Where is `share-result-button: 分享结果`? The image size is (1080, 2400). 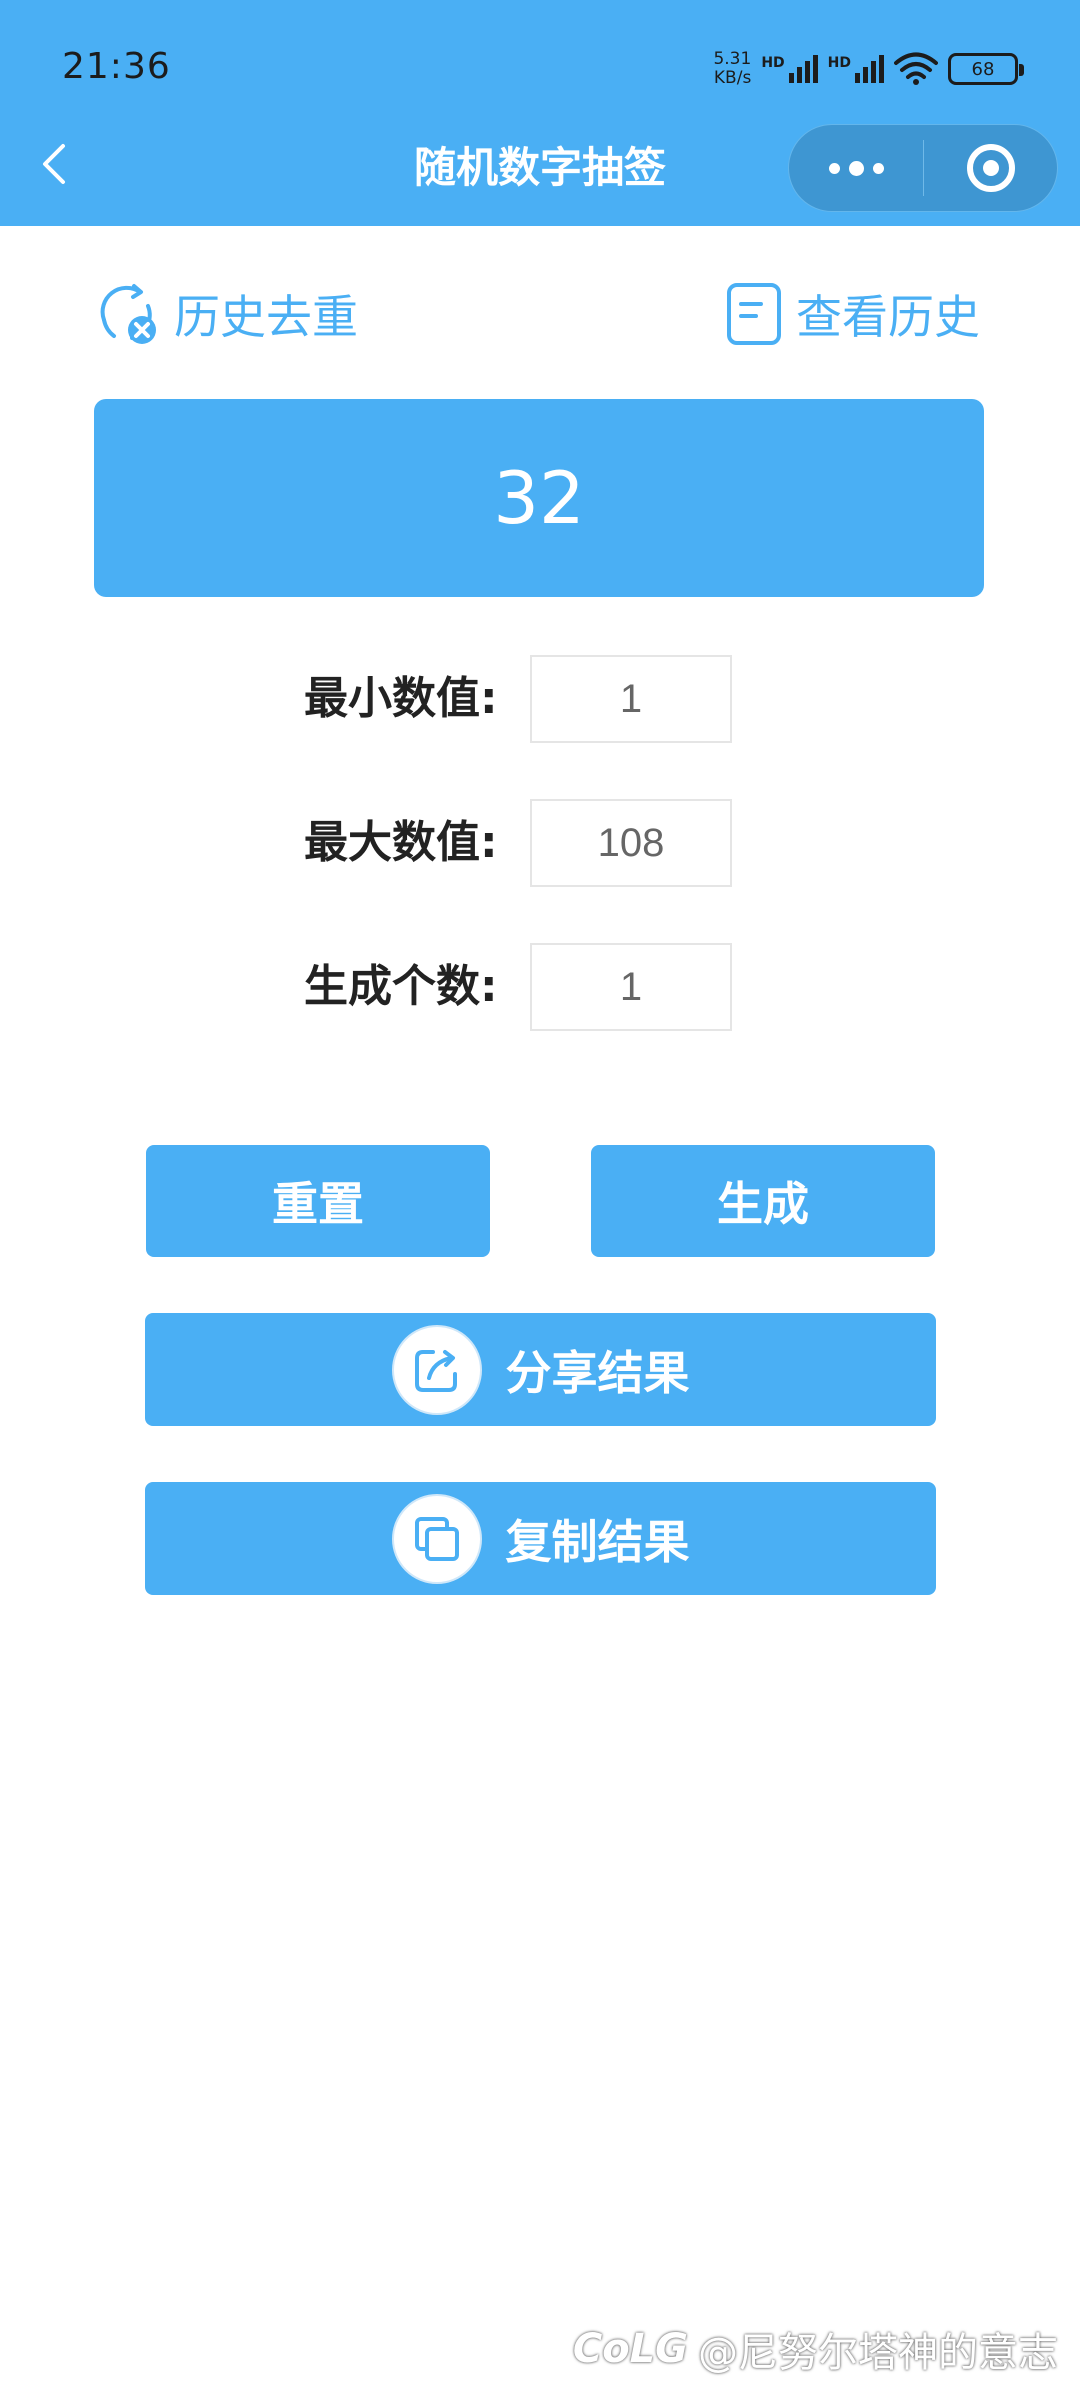 share-result-button: 分享结果 is located at coordinates (540, 1369).